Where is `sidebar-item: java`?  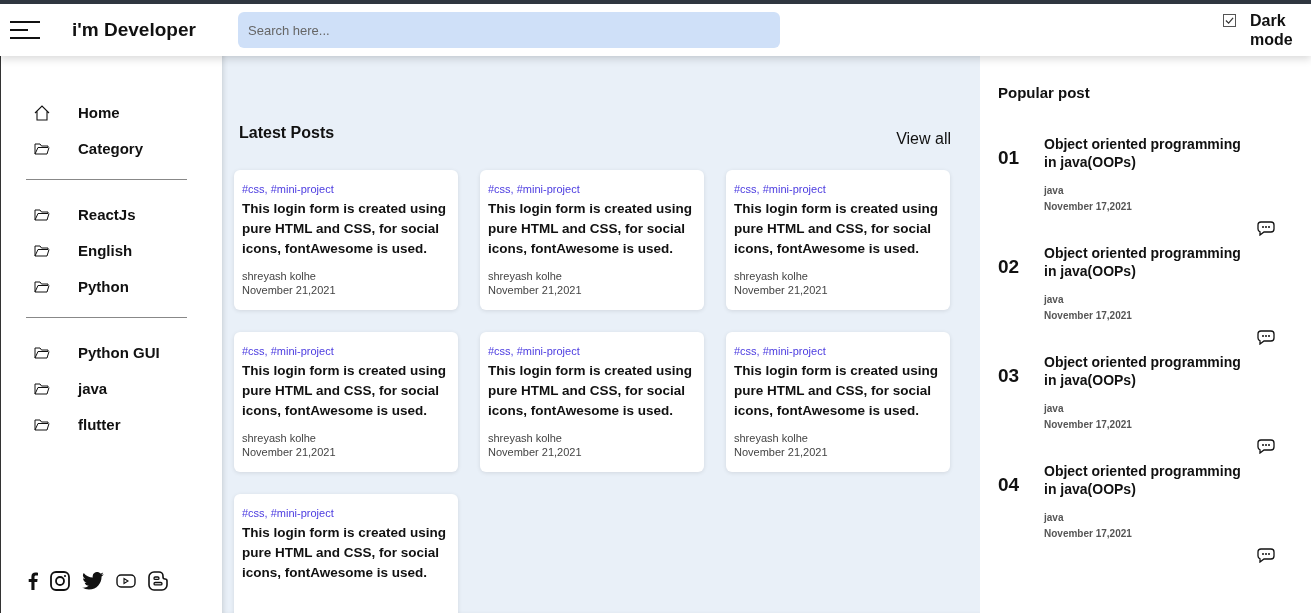
sidebar-item: java is located at coordinates (110, 388).